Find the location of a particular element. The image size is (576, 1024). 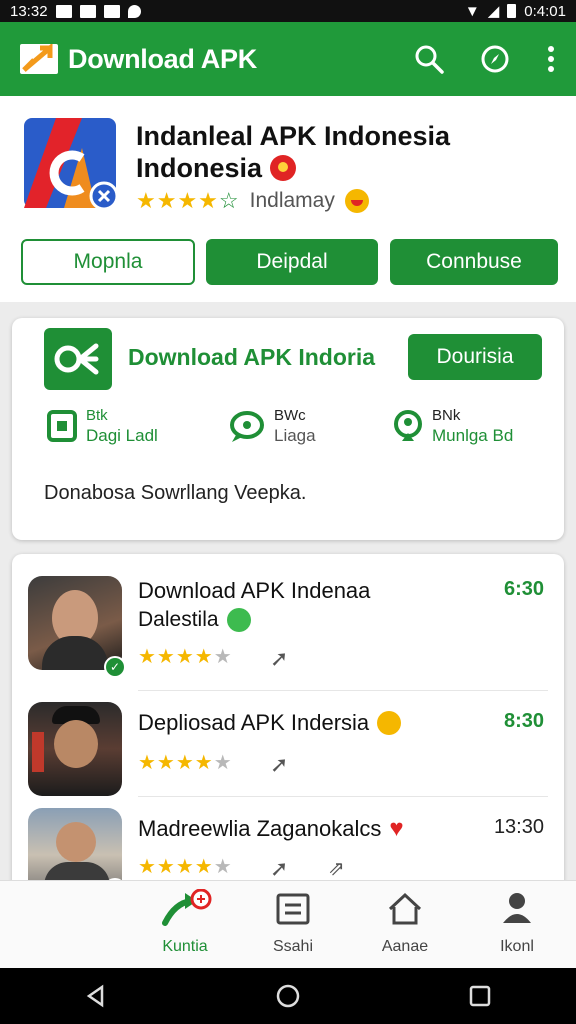

nav-label: Ssahi is located at coordinates (293, 946).